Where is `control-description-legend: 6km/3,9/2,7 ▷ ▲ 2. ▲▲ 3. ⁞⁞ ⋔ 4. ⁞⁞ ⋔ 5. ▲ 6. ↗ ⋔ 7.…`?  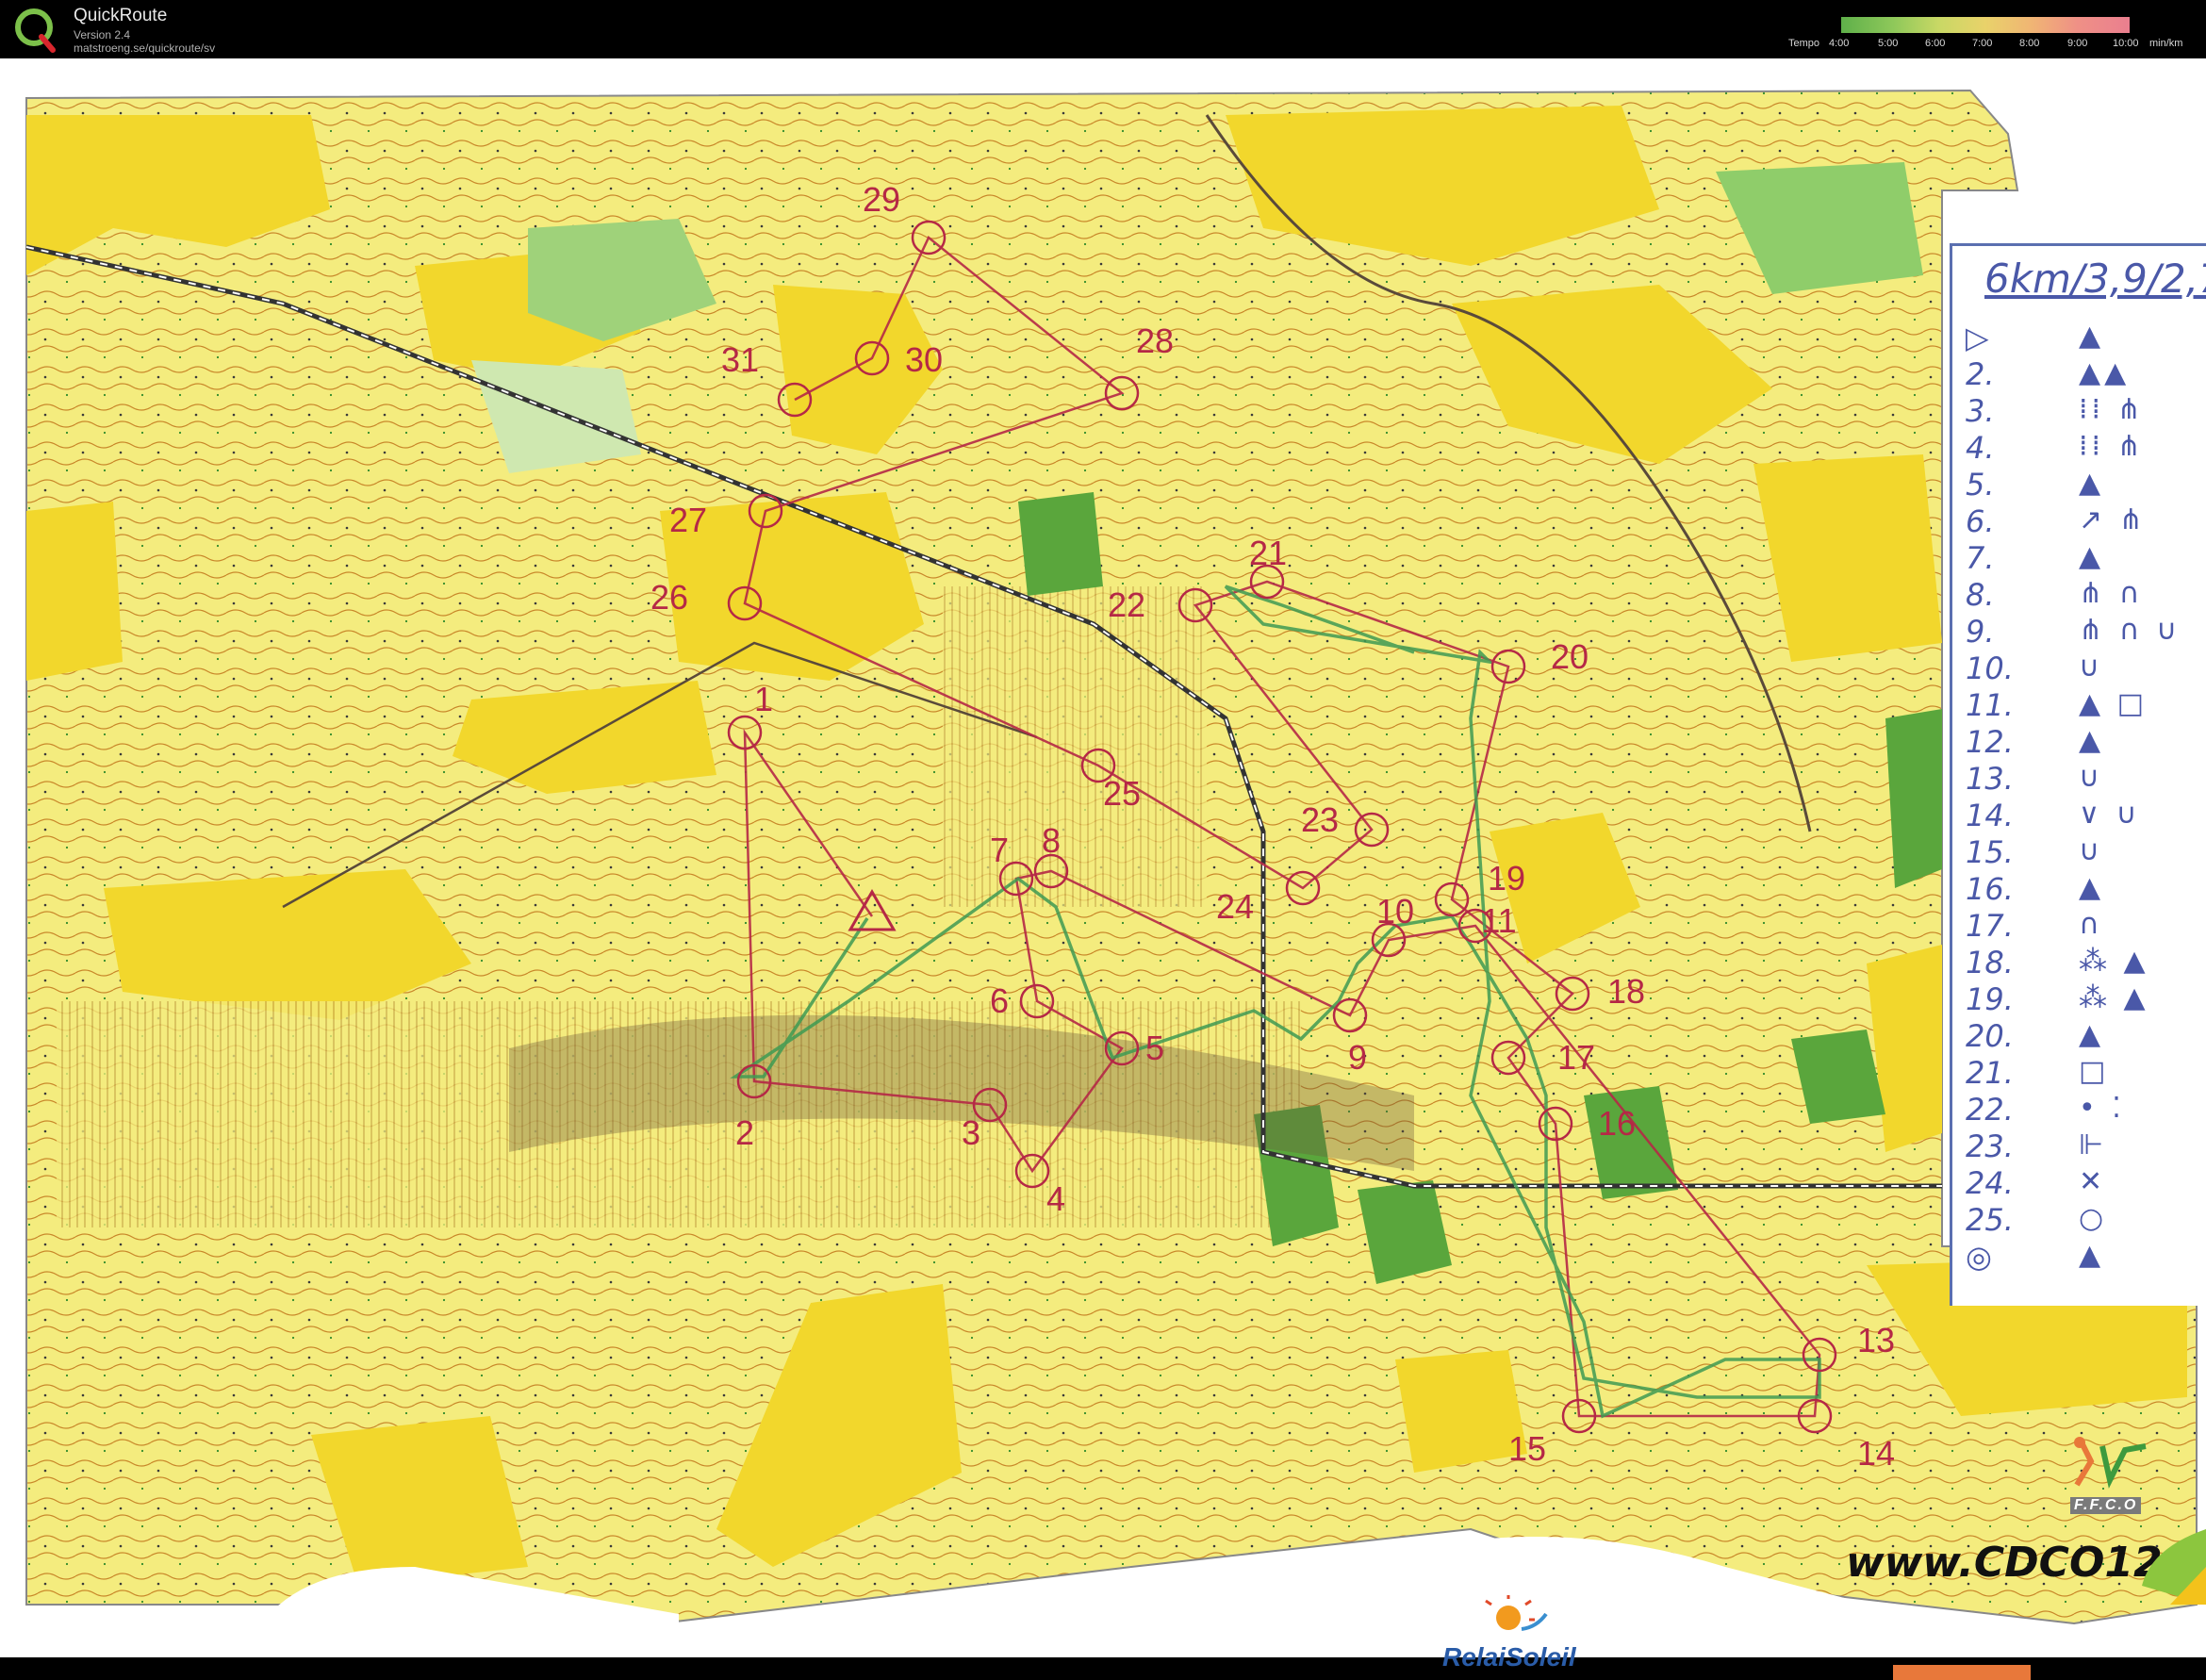 control-description-legend: 6km/3,9/2,7 ▷ ▲ 2. ▲▲ 3. ⁞⁞ ⋔ 4. ⁞⁞ ⋔ 5. ▲ 6. ↗ ⋔ 7.… is located at coordinates (2078, 774).